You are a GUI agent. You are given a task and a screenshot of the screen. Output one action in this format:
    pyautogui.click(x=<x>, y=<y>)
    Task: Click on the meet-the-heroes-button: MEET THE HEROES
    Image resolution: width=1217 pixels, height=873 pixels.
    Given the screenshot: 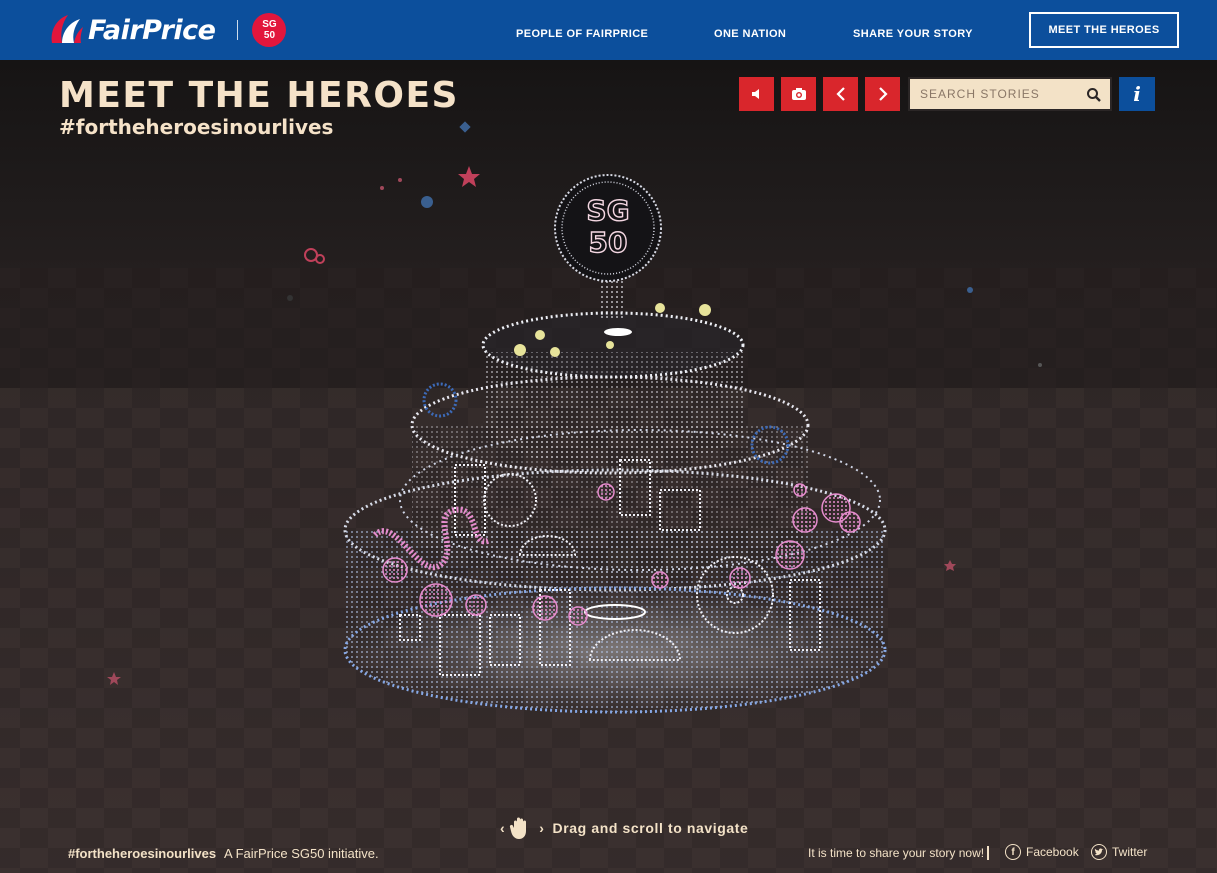 What is the action you would take?
    pyautogui.click(x=1104, y=30)
    